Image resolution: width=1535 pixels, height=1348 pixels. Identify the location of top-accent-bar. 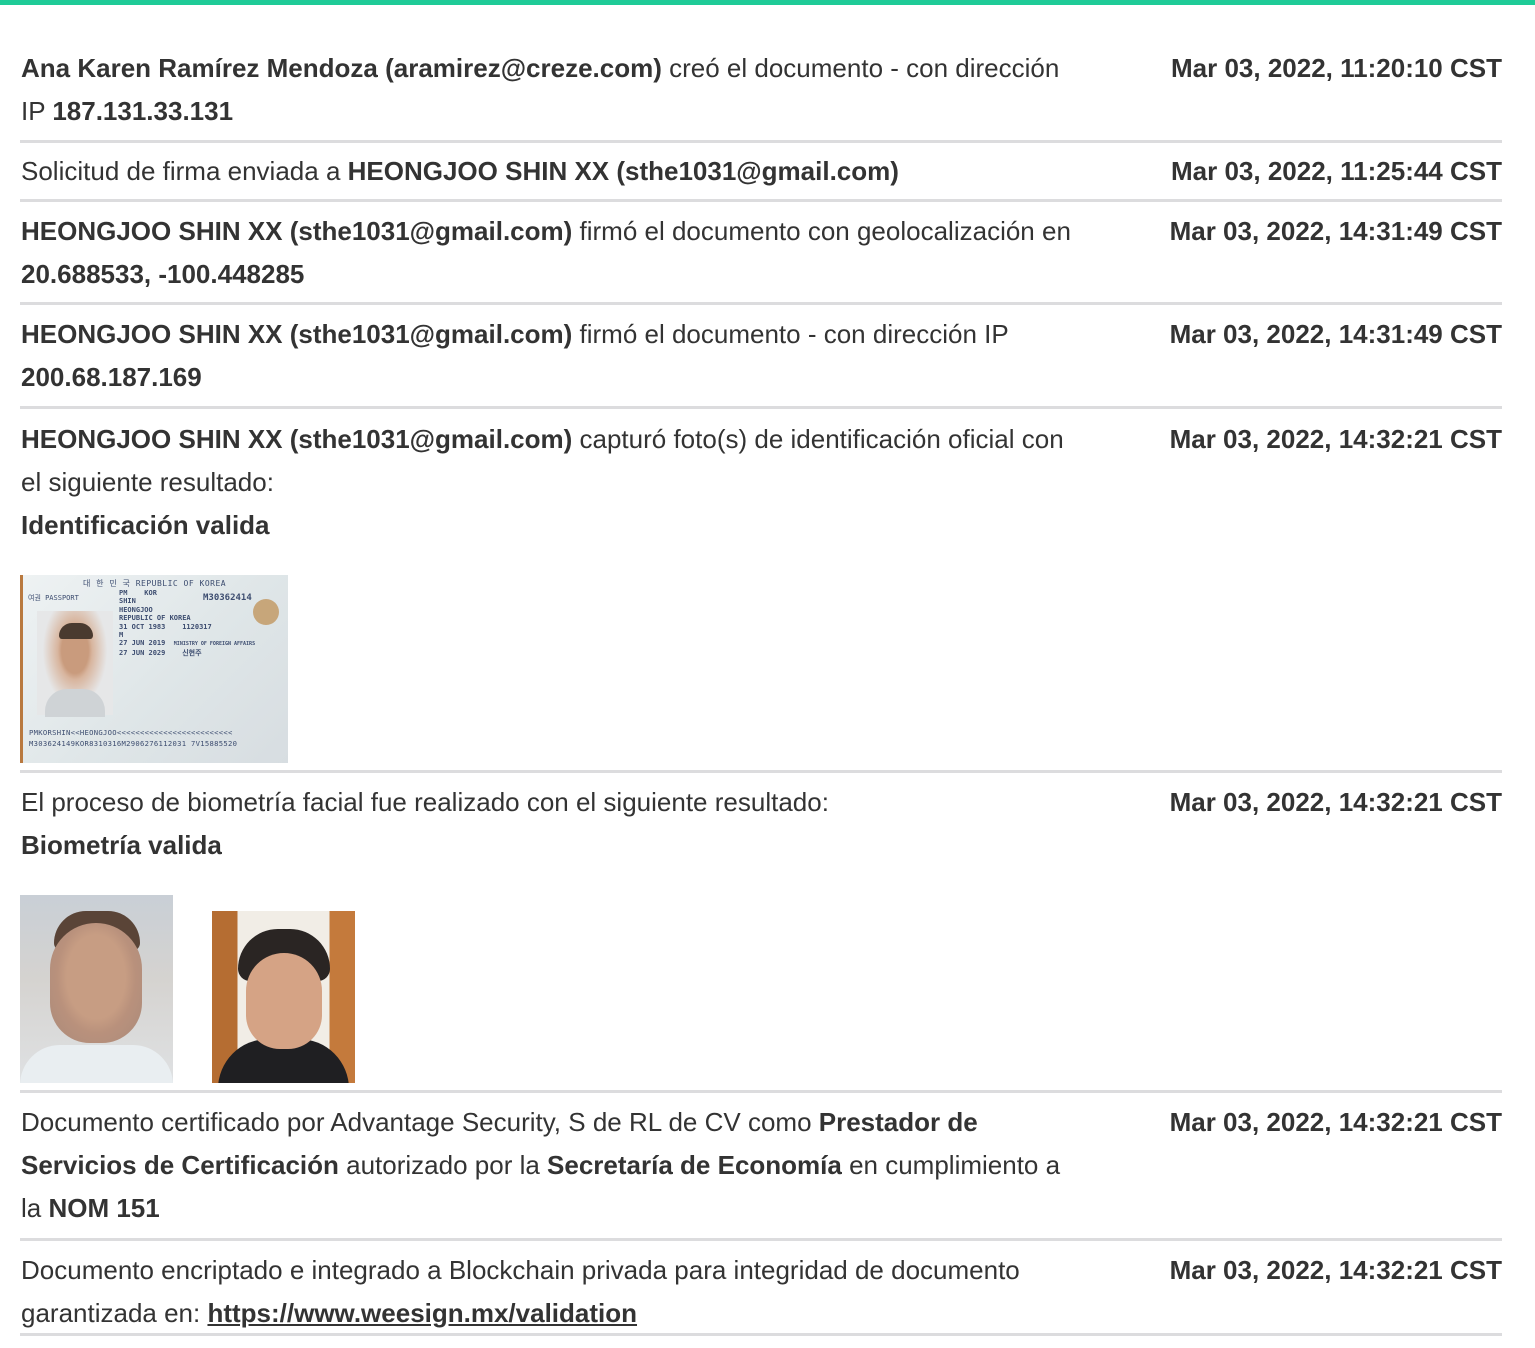
(767, 2).